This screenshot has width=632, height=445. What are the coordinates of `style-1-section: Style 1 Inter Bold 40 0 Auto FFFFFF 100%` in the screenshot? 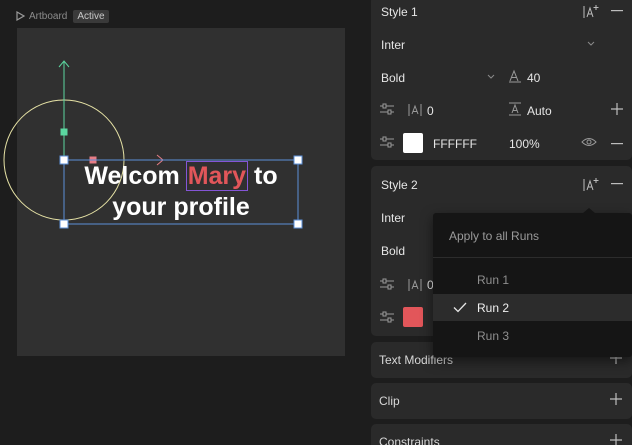 It's located at (501, 80).